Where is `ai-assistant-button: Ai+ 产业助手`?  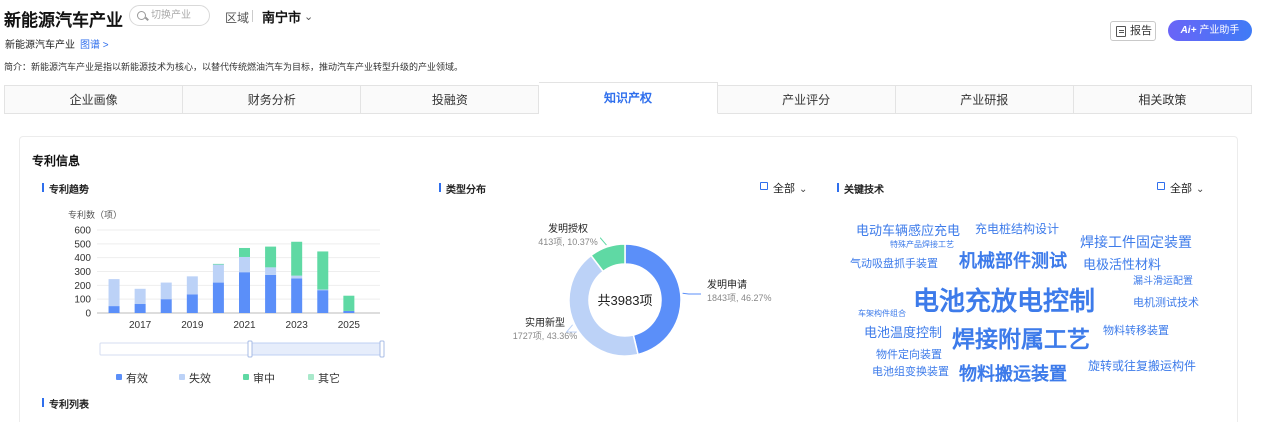
ai-assistant-button: Ai+ 产业助手 is located at coordinates (1210, 30).